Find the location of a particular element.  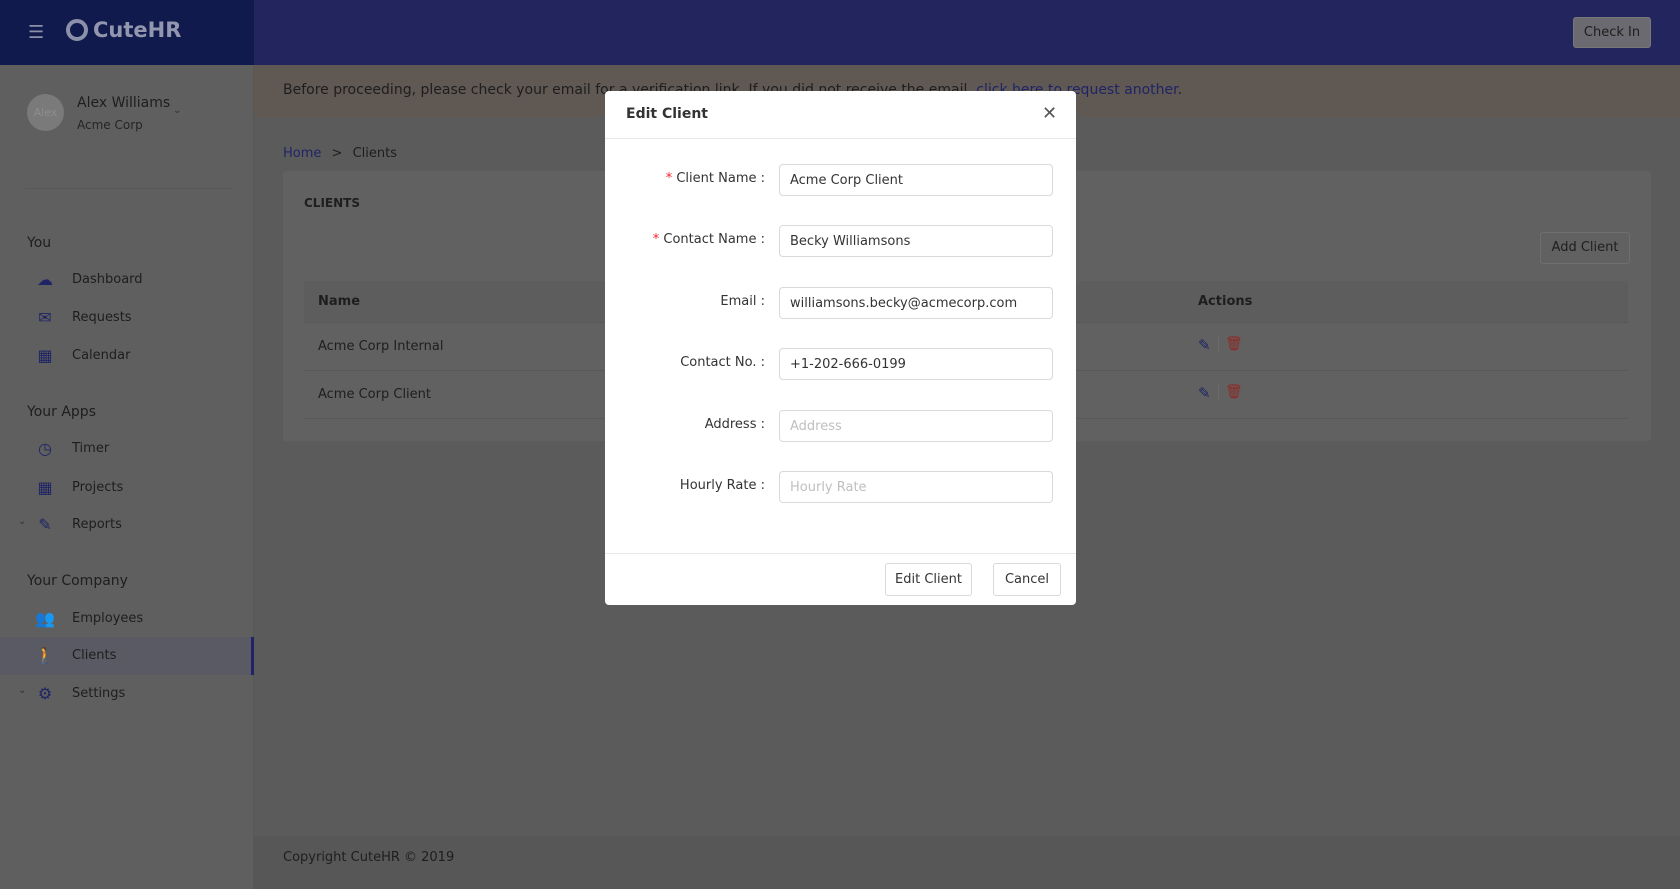

brand: ☰ CuteHR is located at coordinates (127, 32).